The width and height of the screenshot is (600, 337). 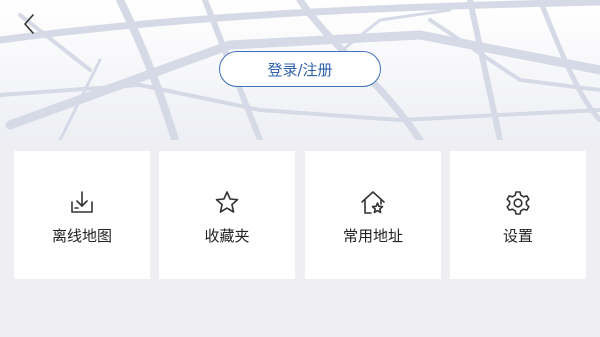 I want to click on download-tray-icon, so click(x=82, y=202).